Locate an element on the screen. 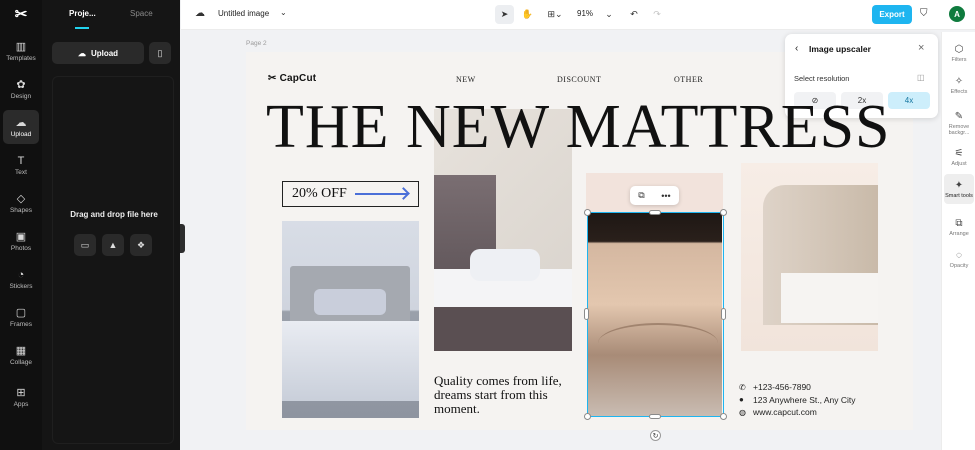 Image resolution: width=975 pixels, height=450 pixels. cloud-sync-icon: ☁ is located at coordinates (200, 13).